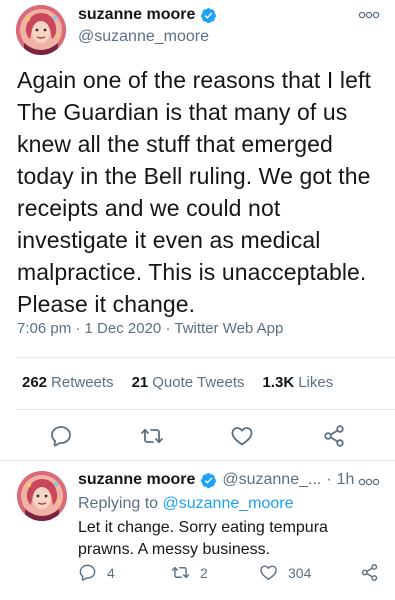 This screenshot has height=600, width=395. I want to click on replying-prefix: Replying to, so click(118, 503).